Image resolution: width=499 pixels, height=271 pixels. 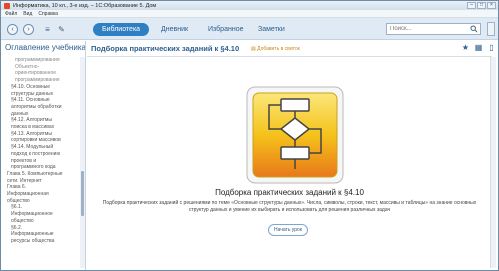 I want to click on back-button: ‹, so click(x=12, y=29).